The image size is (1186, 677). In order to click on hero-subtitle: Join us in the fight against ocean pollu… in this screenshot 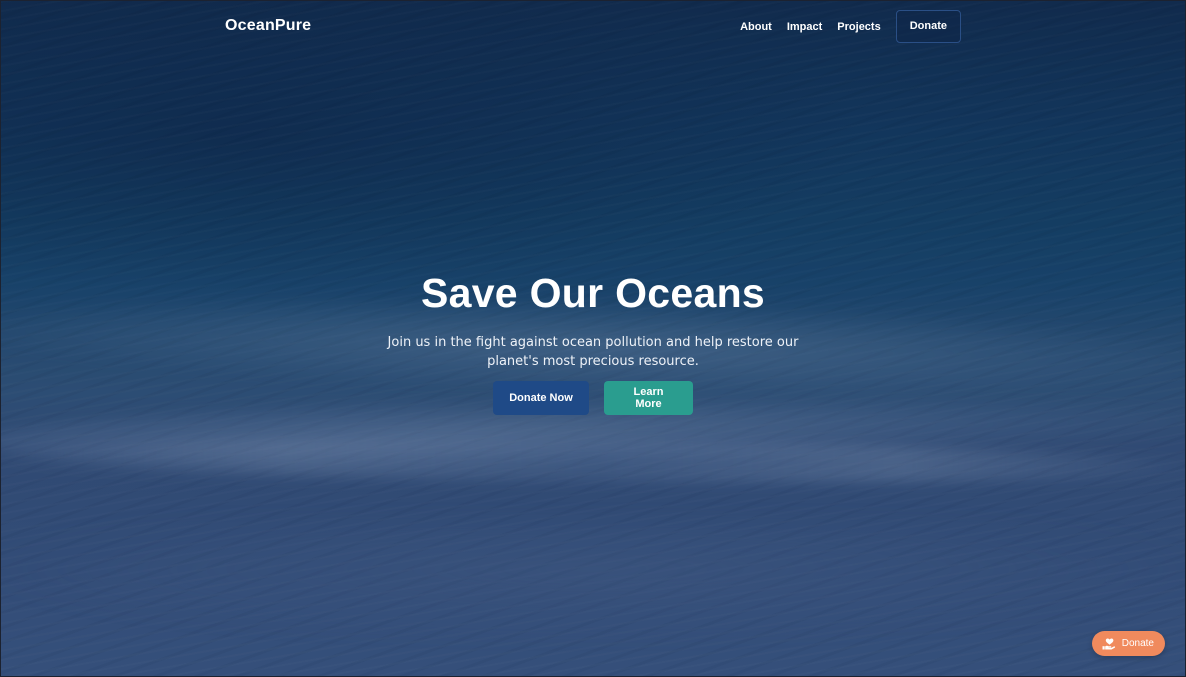, I will do `click(593, 352)`.